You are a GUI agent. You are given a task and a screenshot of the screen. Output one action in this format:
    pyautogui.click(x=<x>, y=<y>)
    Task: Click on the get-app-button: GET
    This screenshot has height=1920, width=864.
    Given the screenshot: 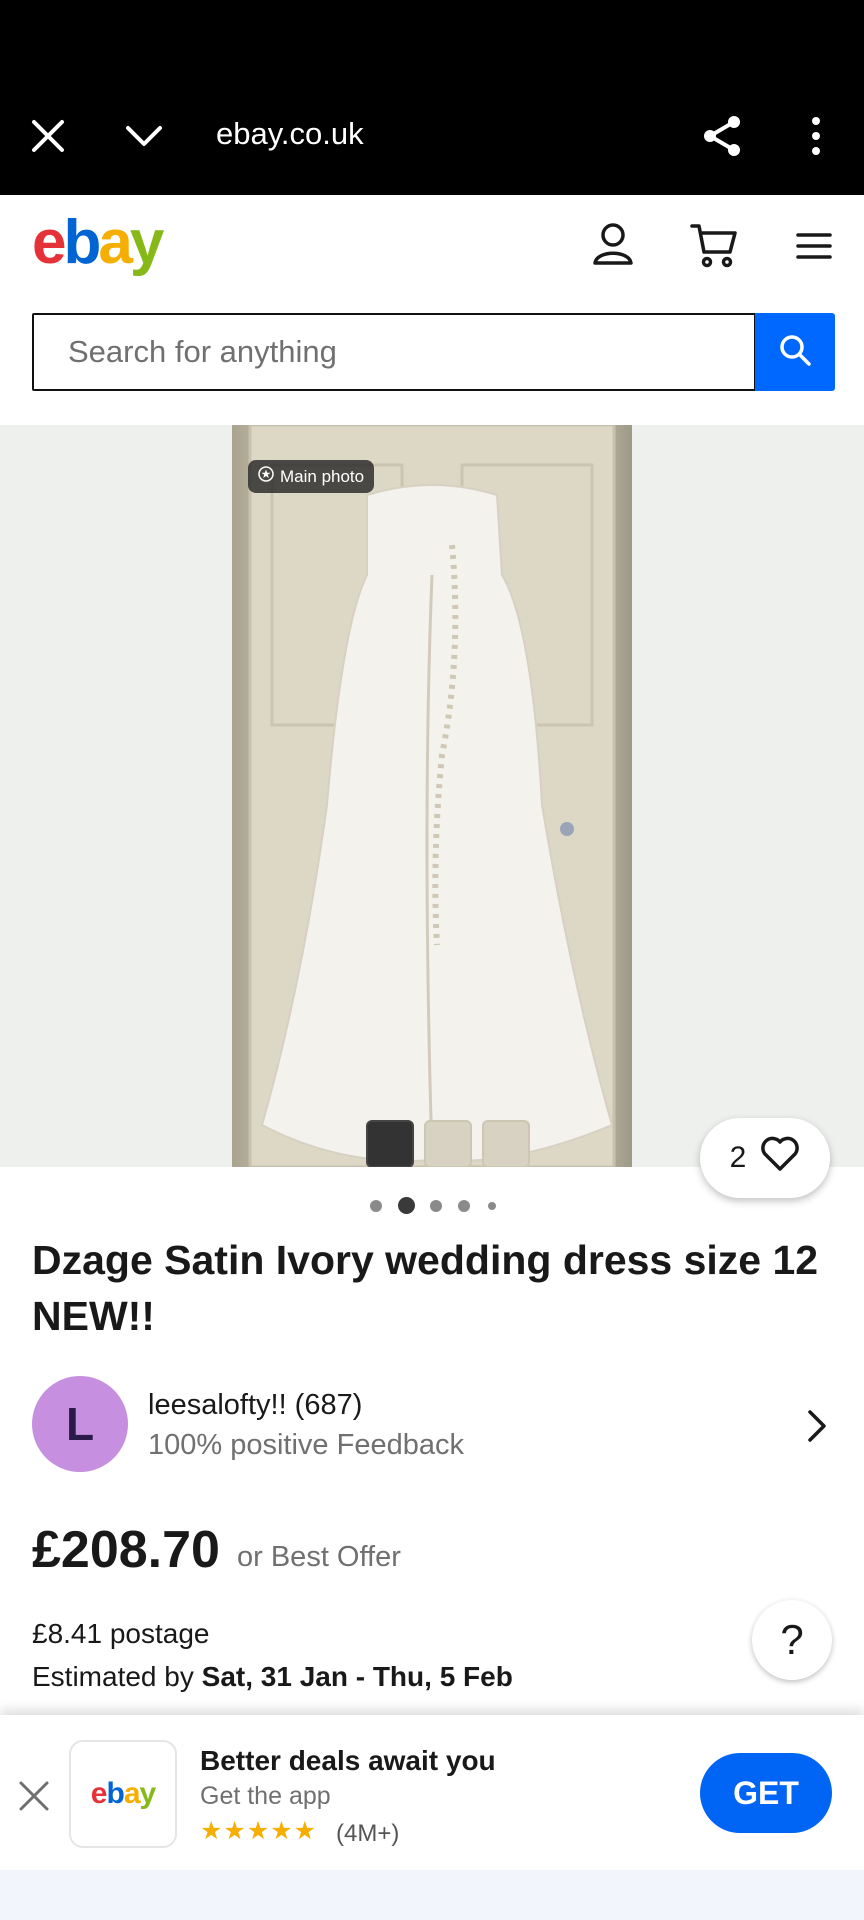 What is the action you would take?
    pyautogui.click(x=766, y=1793)
    